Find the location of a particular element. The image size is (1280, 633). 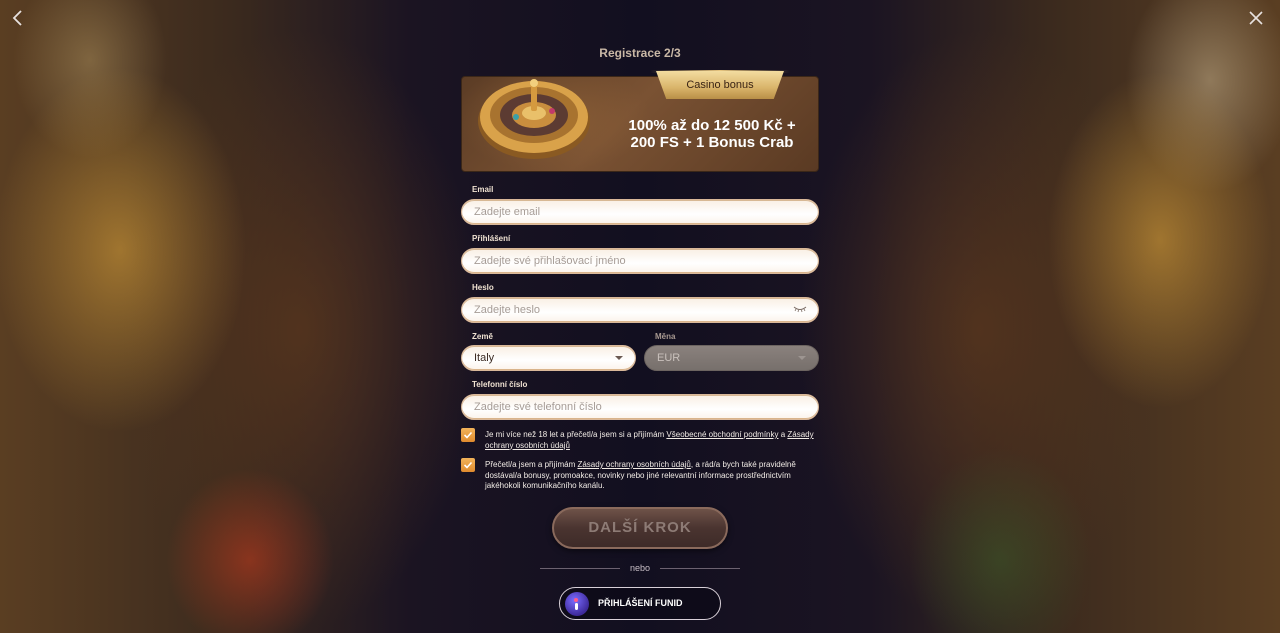

roulette-wheel-icon is located at coordinates (534, 119).